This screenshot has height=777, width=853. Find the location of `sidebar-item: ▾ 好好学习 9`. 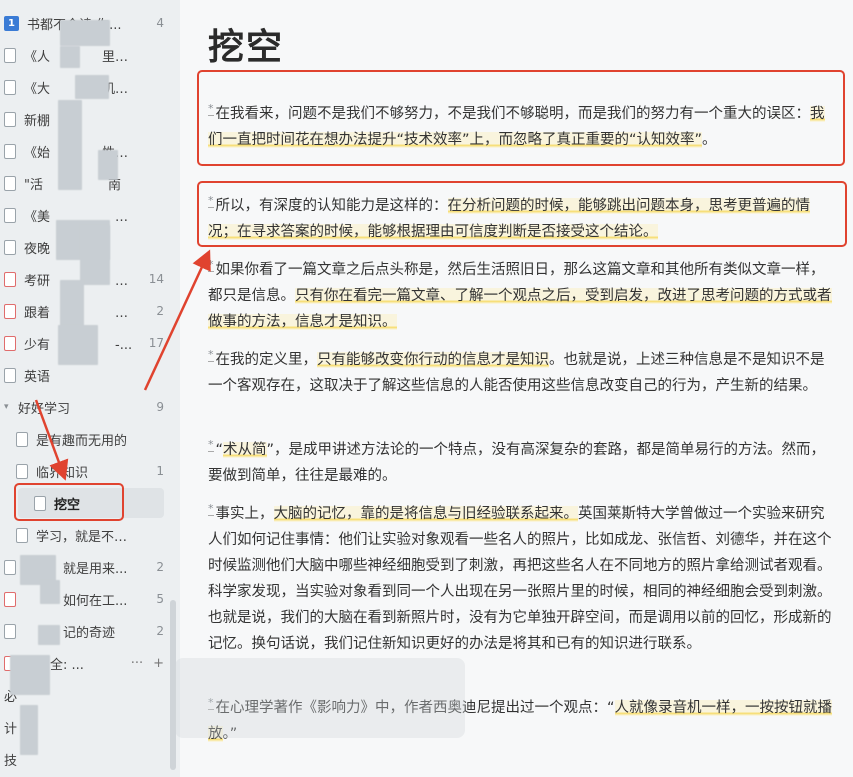

sidebar-item: ▾ 好好学习 9 is located at coordinates (86, 407).